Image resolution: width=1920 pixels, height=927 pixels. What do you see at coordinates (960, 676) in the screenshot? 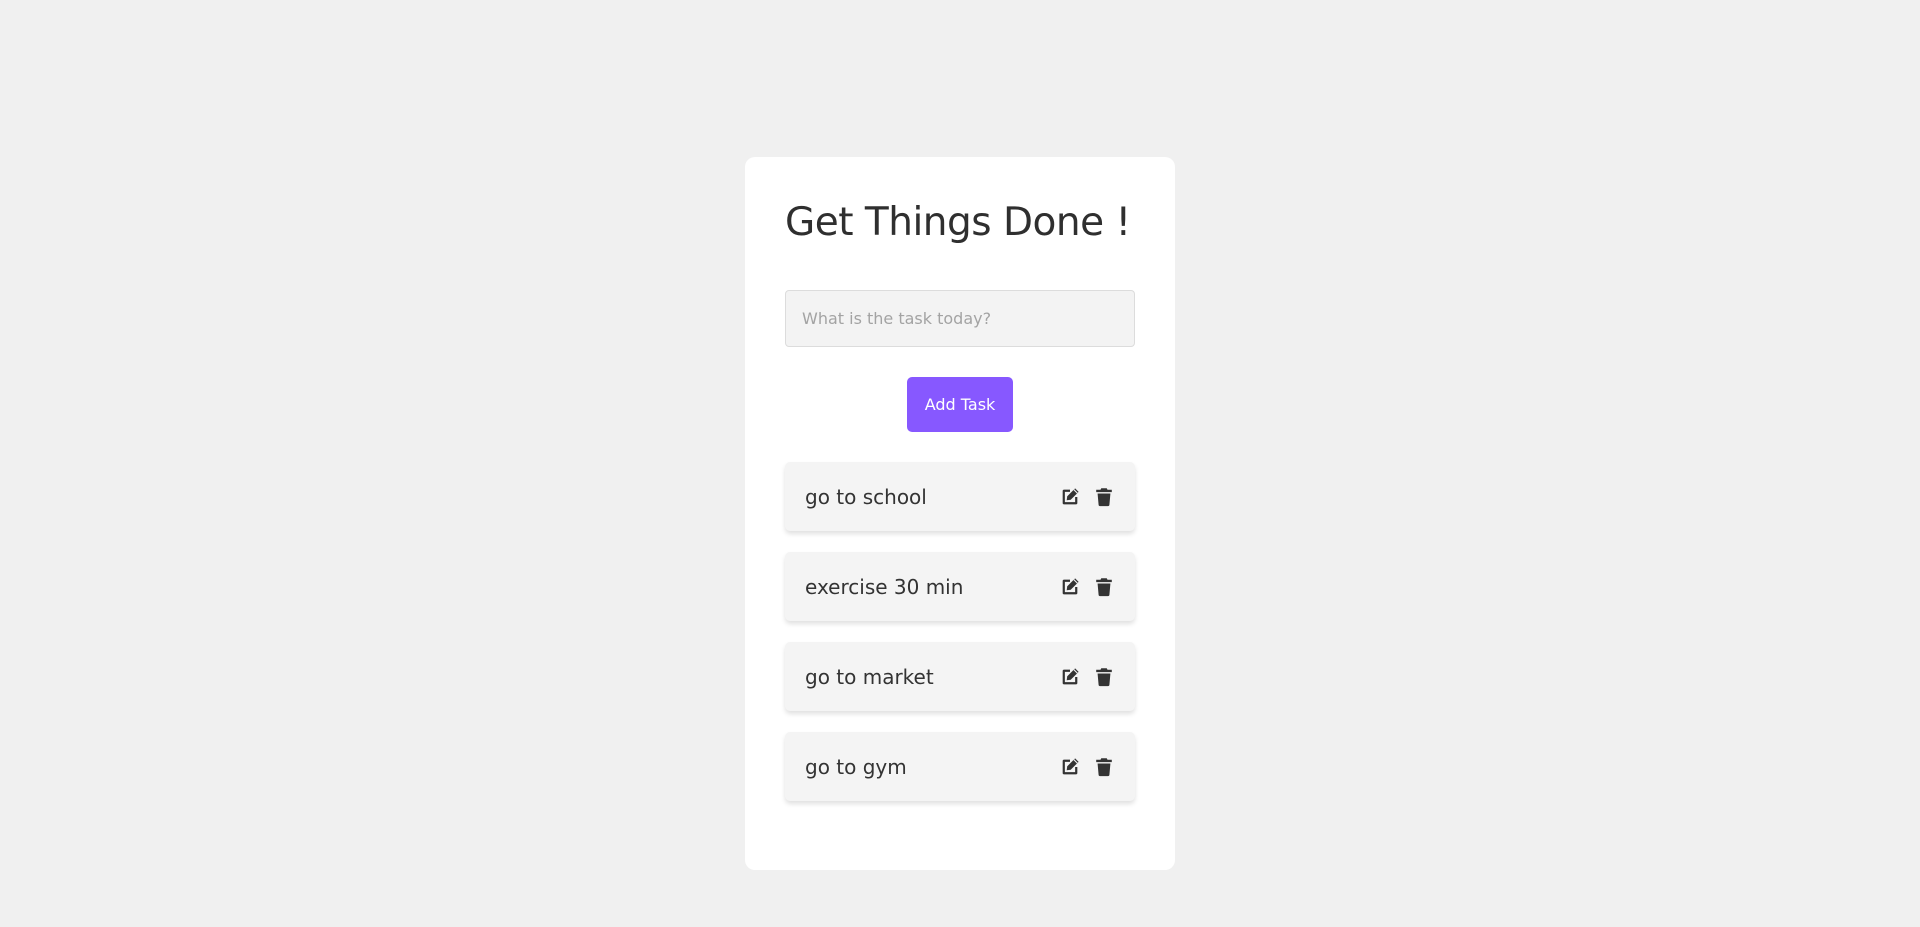
I see `task-item: go to market` at bounding box center [960, 676].